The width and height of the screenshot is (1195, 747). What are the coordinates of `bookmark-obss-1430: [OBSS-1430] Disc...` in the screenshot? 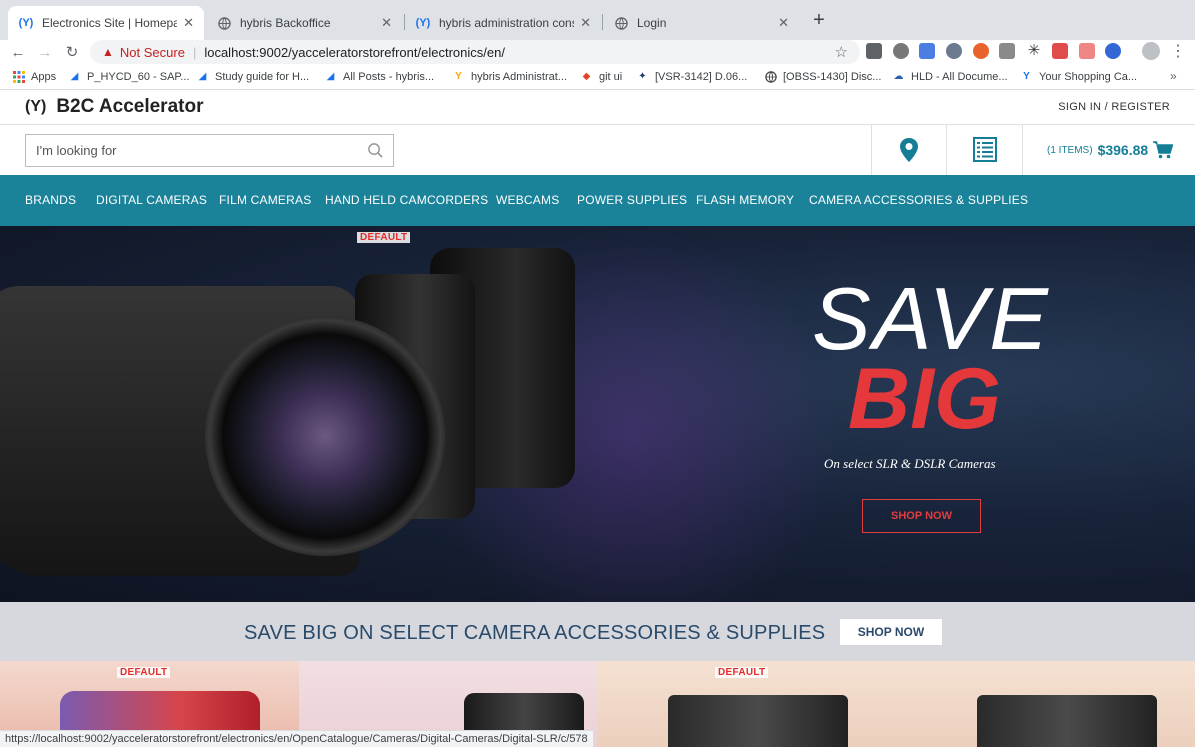 It's located at (822, 76).